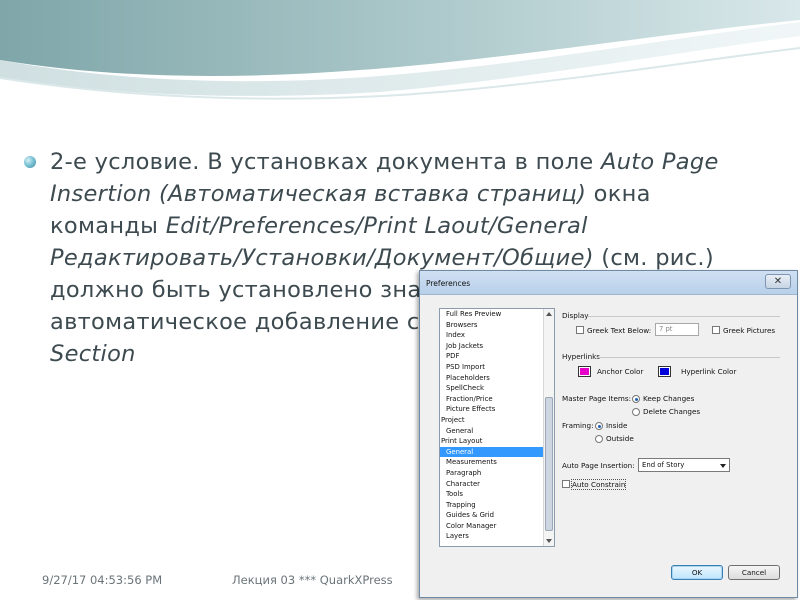  Describe the element at coordinates (497, 356) in the screenshot. I see `tree-item: PDF` at that location.